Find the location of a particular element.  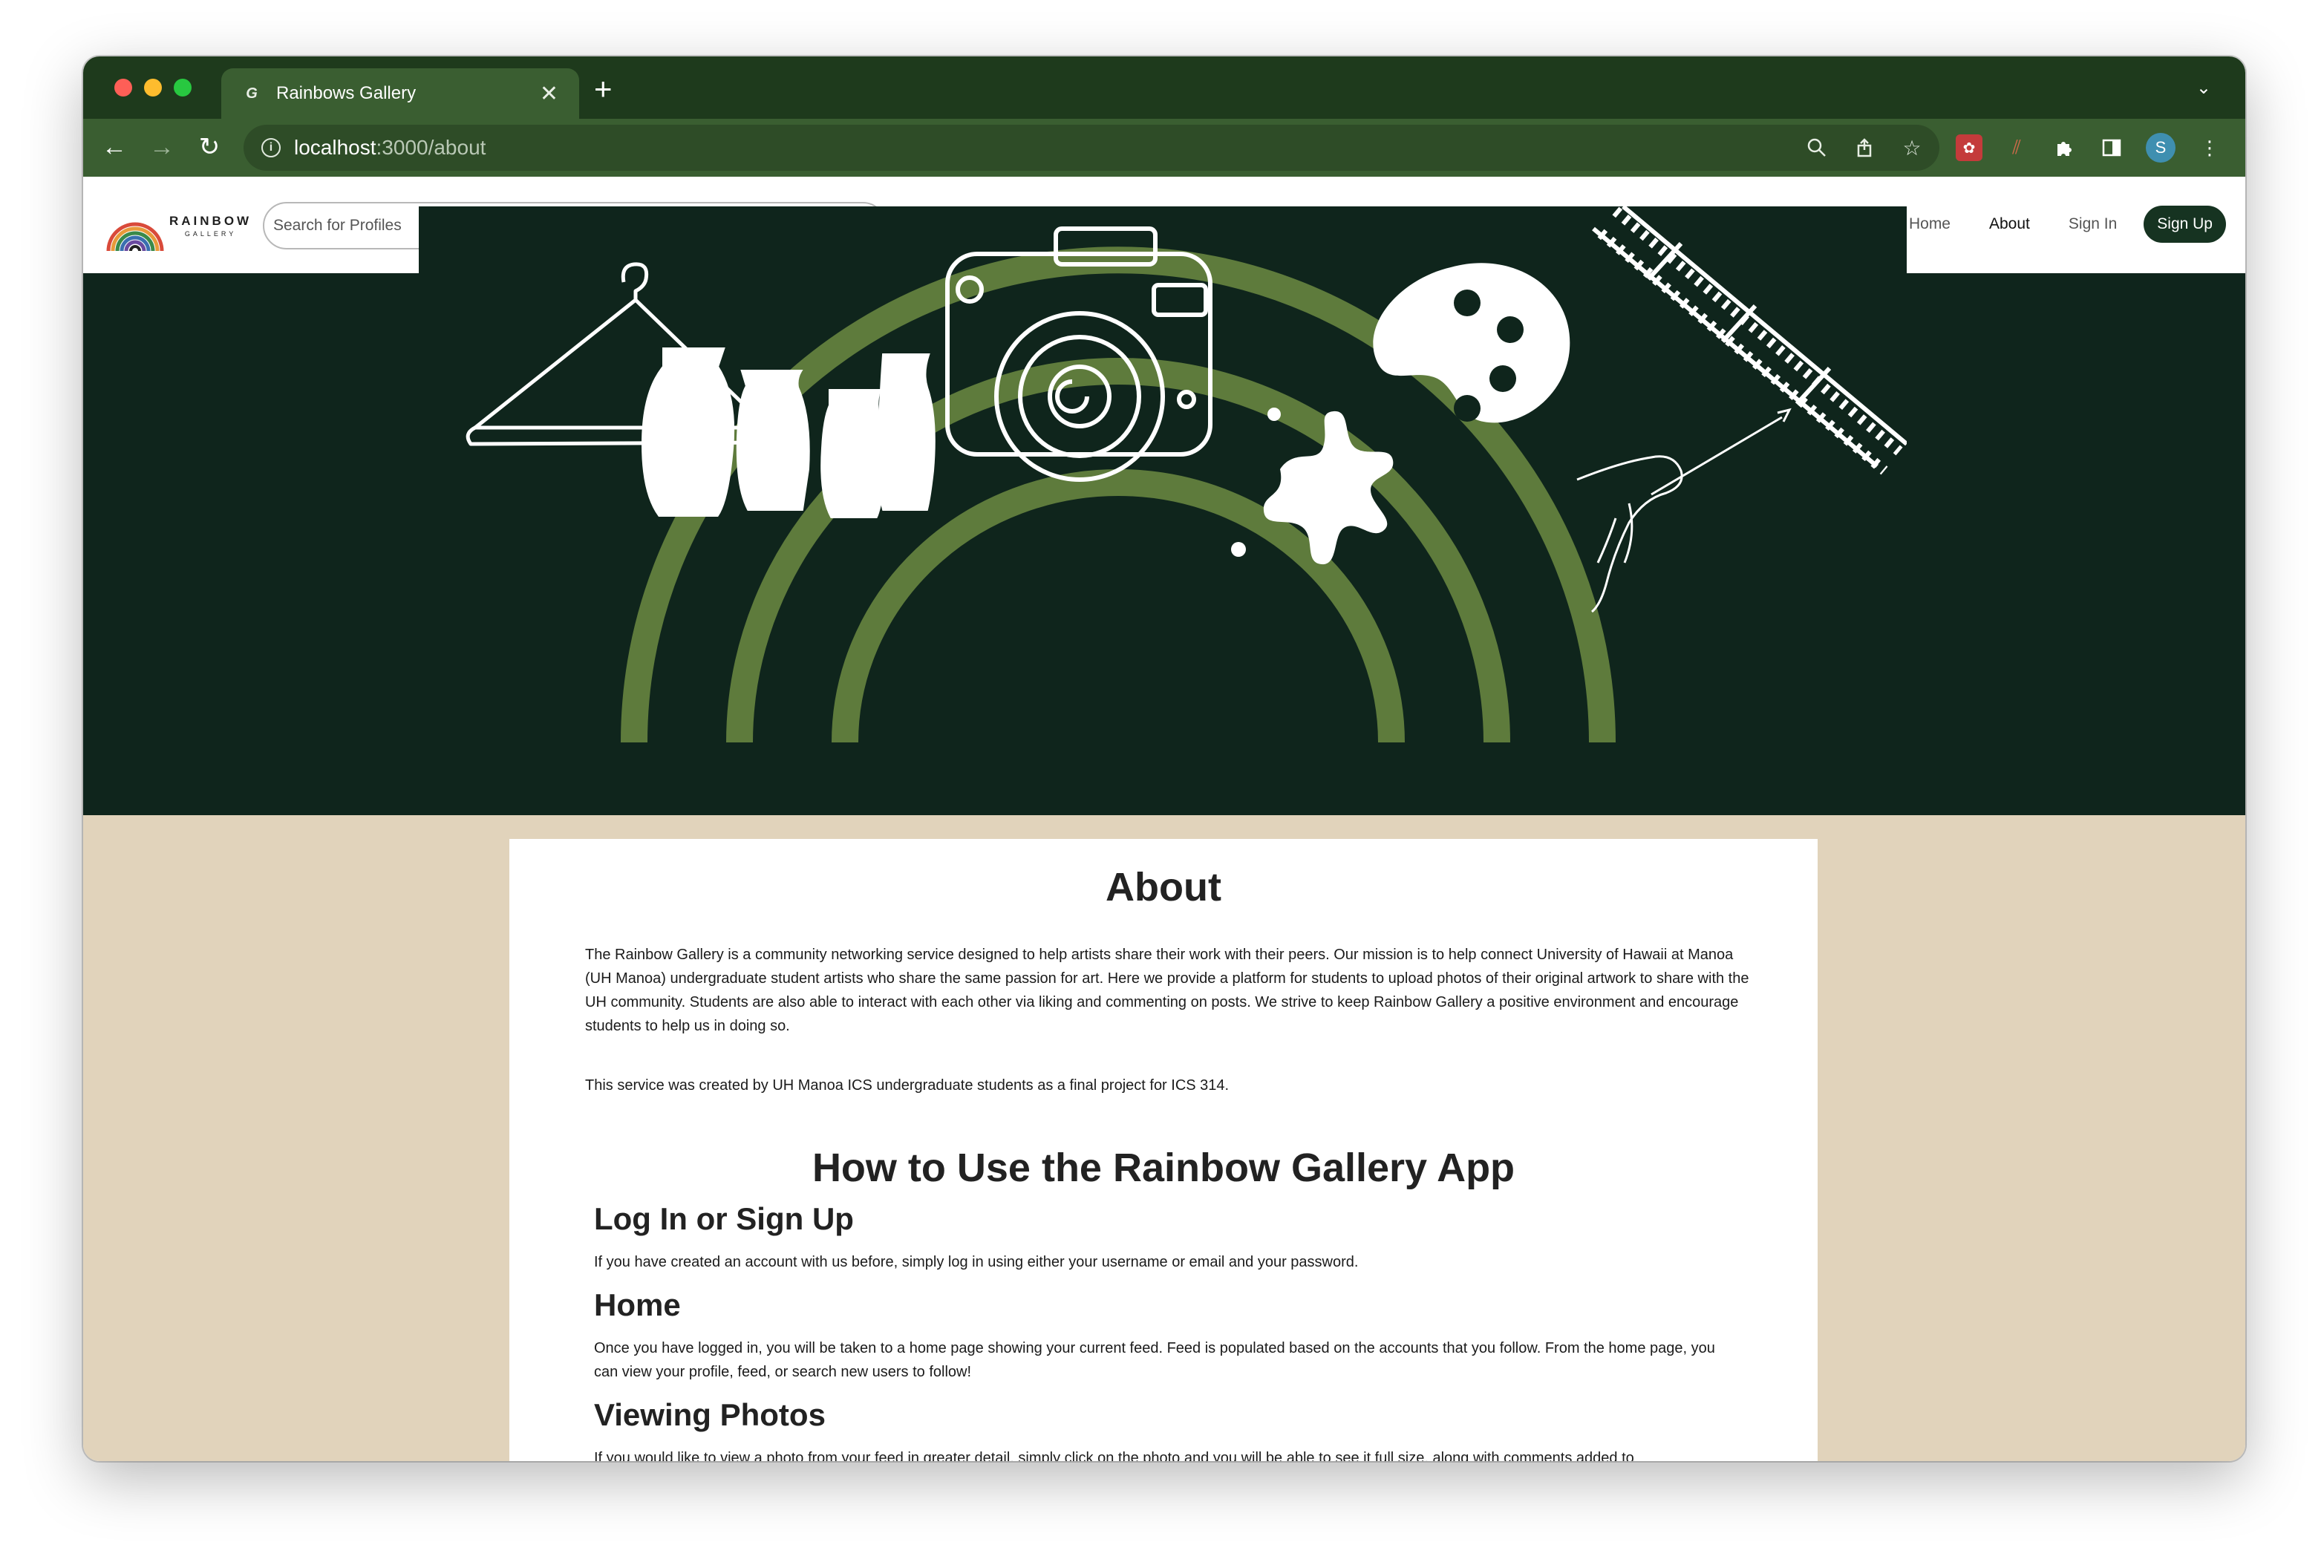

profile-avatar: S is located at coordinates (2161, 148).